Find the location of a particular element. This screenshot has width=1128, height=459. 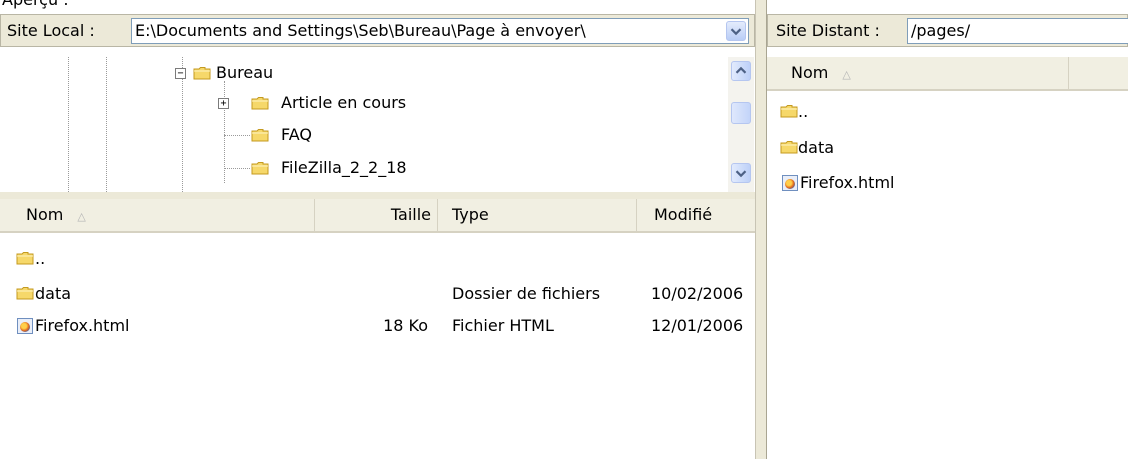

expand-icon: + is located at coordinates (223, 103).